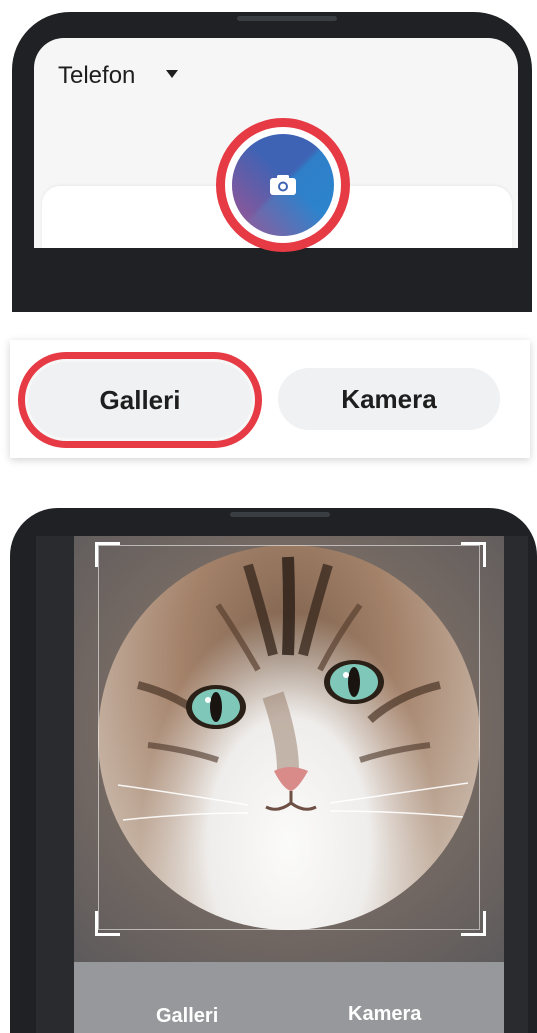 This screenshot has width=537, height=1033. I want to click on crop-handle-bottom-right, so click(473, 923).